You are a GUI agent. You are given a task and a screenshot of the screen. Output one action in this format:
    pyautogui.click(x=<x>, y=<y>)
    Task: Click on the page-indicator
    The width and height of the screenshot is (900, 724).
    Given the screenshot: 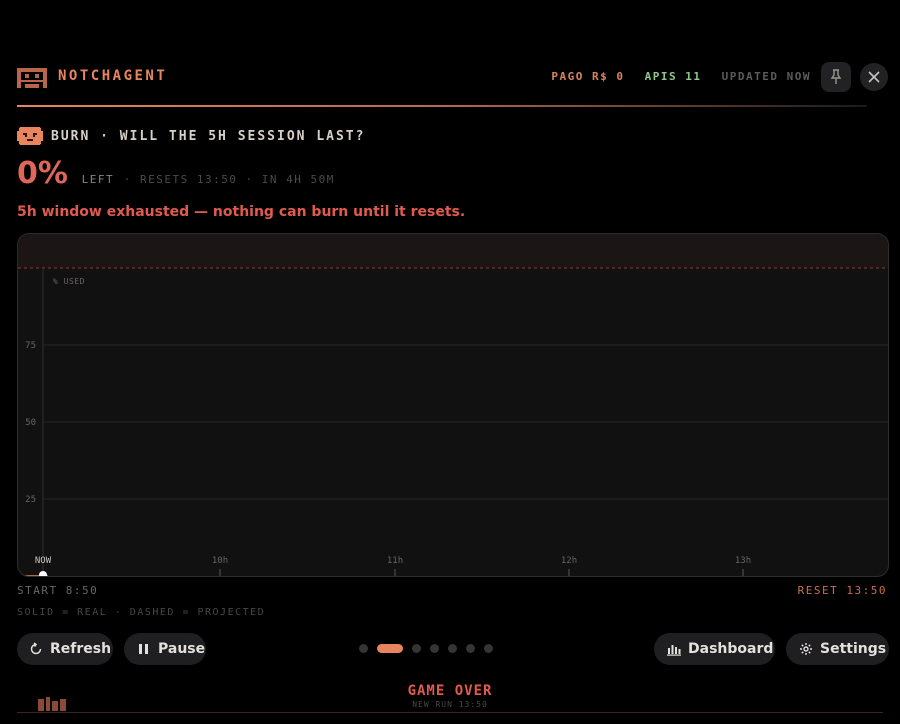 What is the action you would take?
    pyautogui.click(x=426, y=648)
    